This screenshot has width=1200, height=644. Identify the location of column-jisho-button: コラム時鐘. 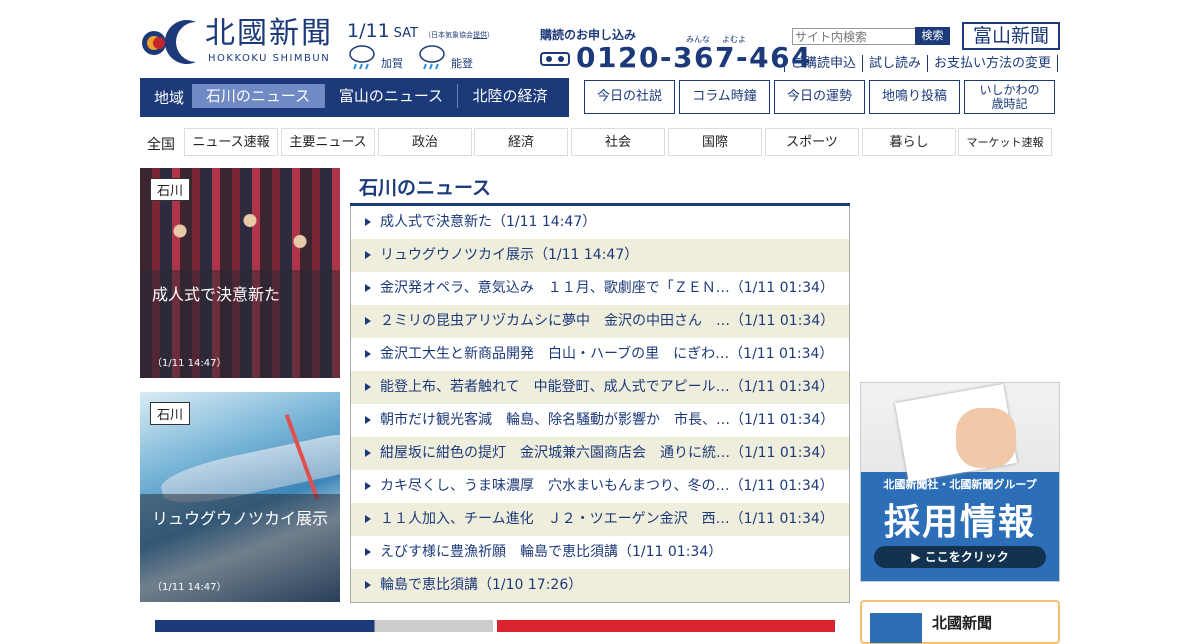
(724, 97).